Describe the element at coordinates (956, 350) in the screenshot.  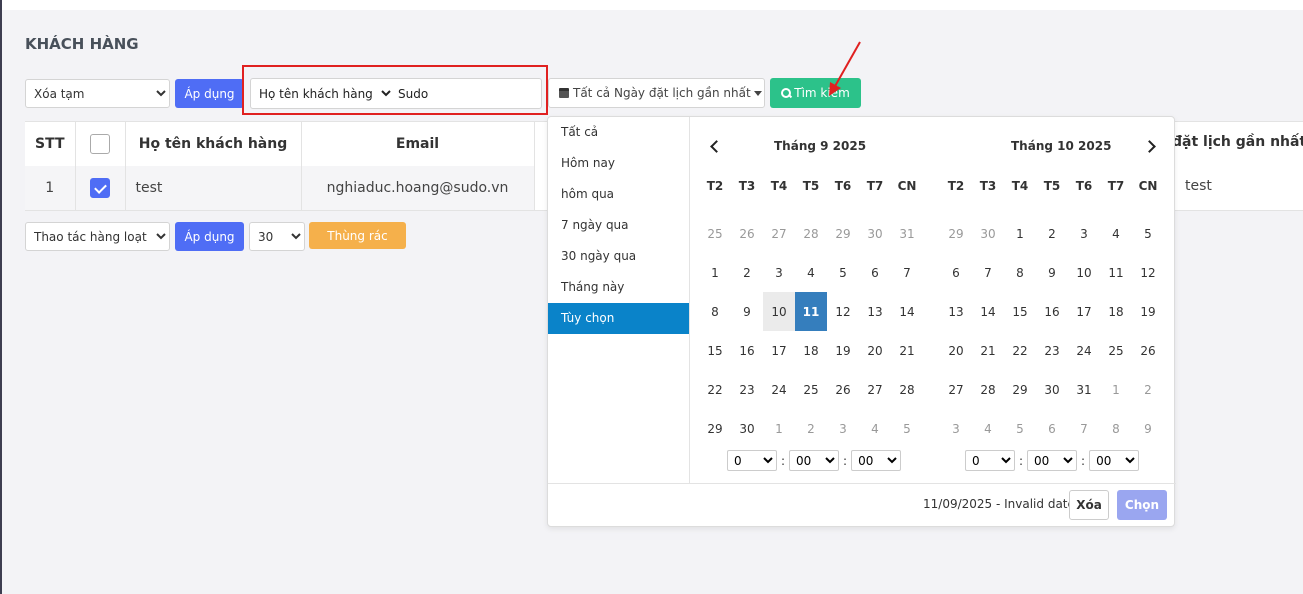
I see `calendar-day: 20` at that location.